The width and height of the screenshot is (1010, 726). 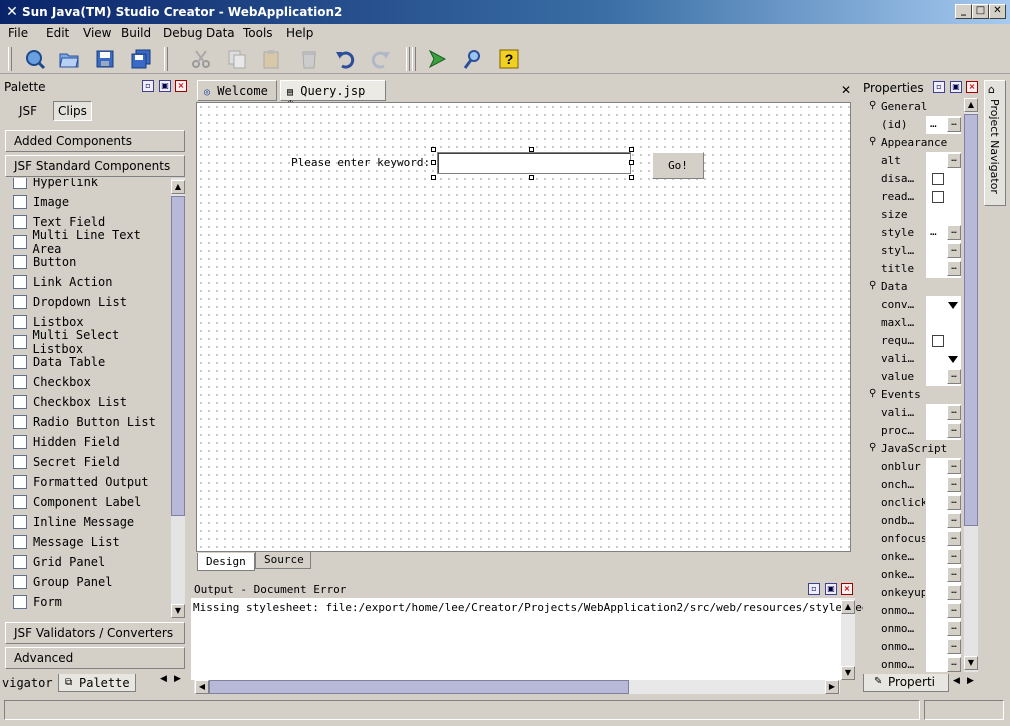 I want to click on run-icon, so click(x=437, y=59).